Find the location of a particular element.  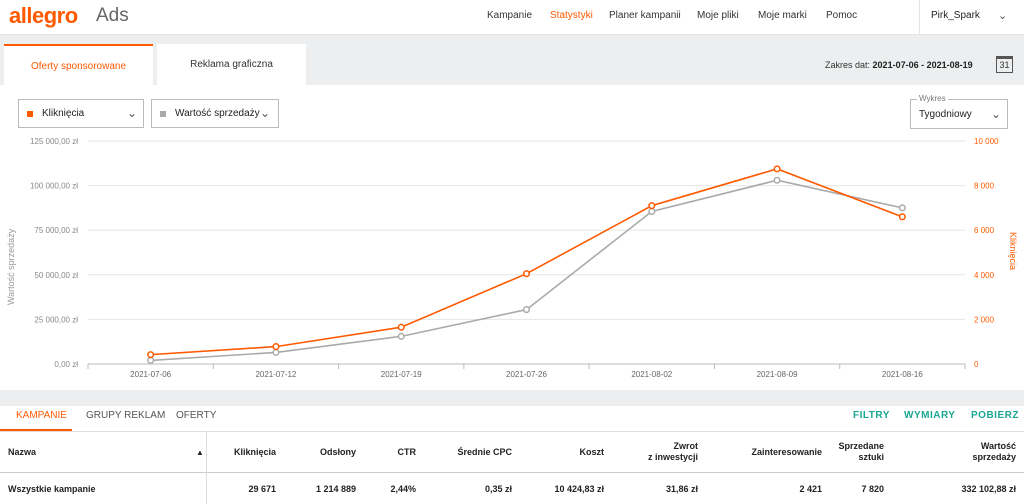

col-header-klikniecia: Kliknięcia is located at coordinates (246, 452).